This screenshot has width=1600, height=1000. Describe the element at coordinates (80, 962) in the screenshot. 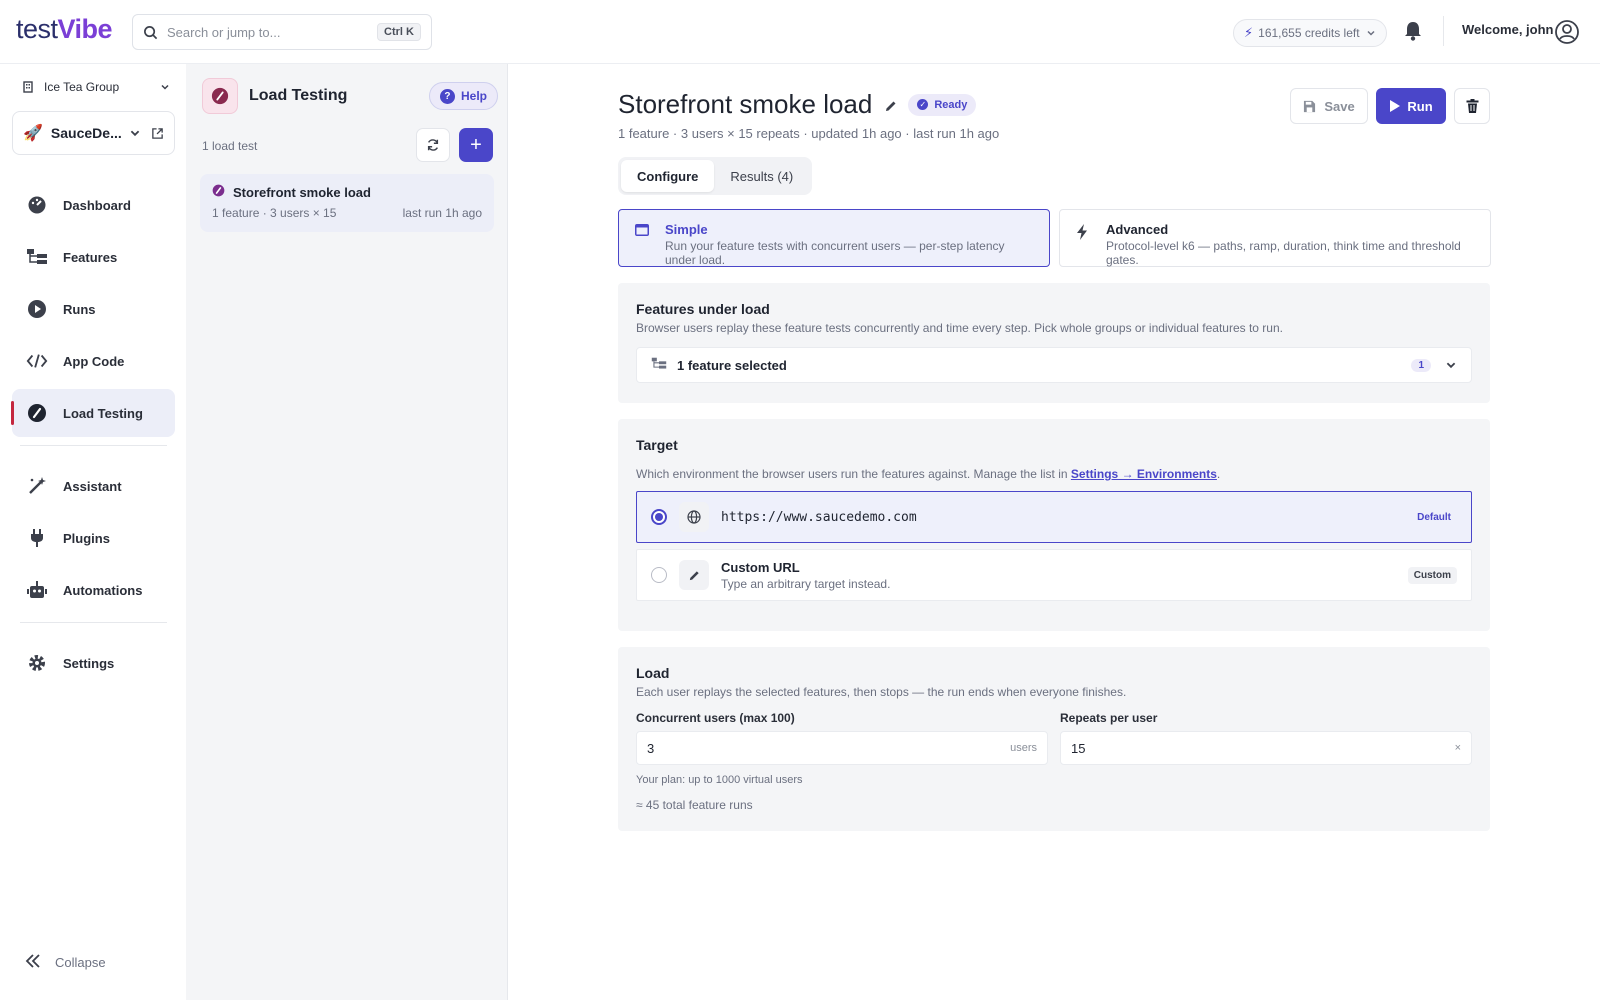

I see `collapse-label: Collapse` at that location.